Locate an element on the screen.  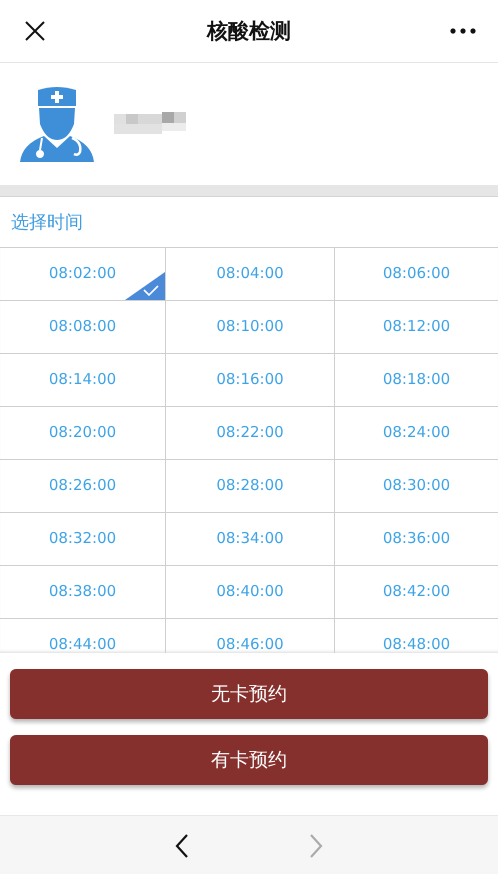
doctor-avatar-icon is located at coordinates (57, 124).